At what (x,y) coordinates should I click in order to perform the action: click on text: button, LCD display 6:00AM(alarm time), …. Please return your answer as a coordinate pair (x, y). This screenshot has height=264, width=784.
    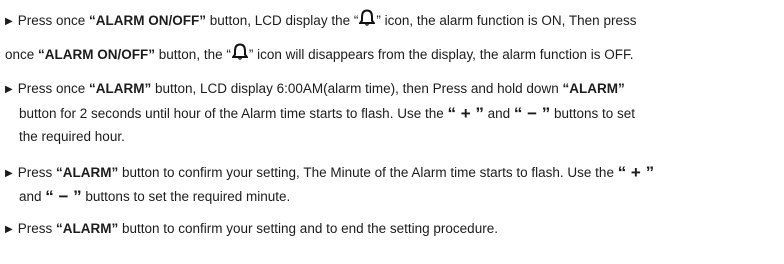
    Looking at the image, I should click on (357, 88).